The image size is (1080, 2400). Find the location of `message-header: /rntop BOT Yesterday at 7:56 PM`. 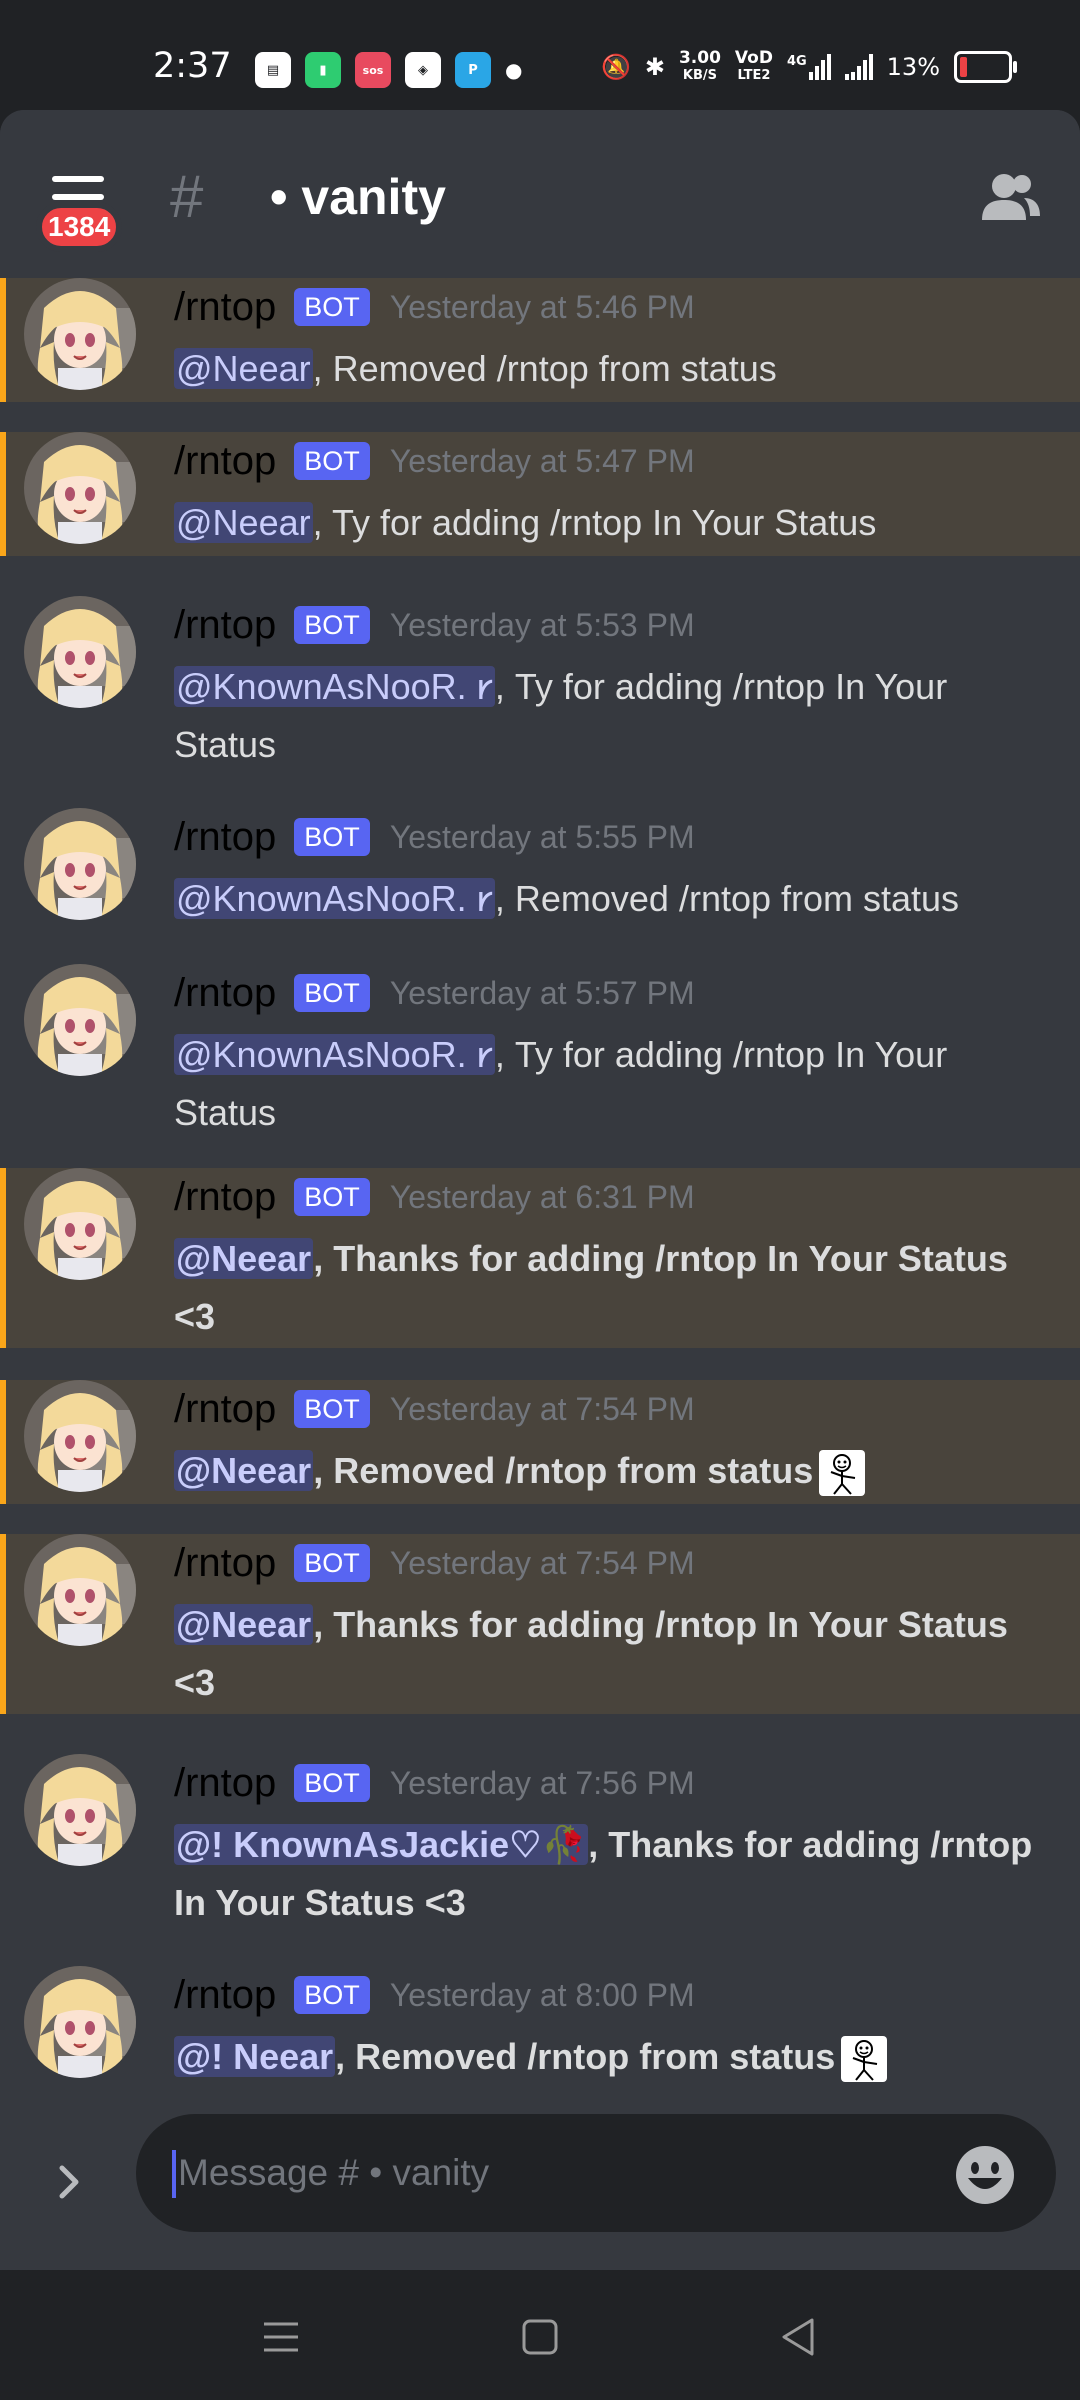

message-header: /rntop BOT Yesterday at 7:56 PM is located at coordinates (434, 1783).